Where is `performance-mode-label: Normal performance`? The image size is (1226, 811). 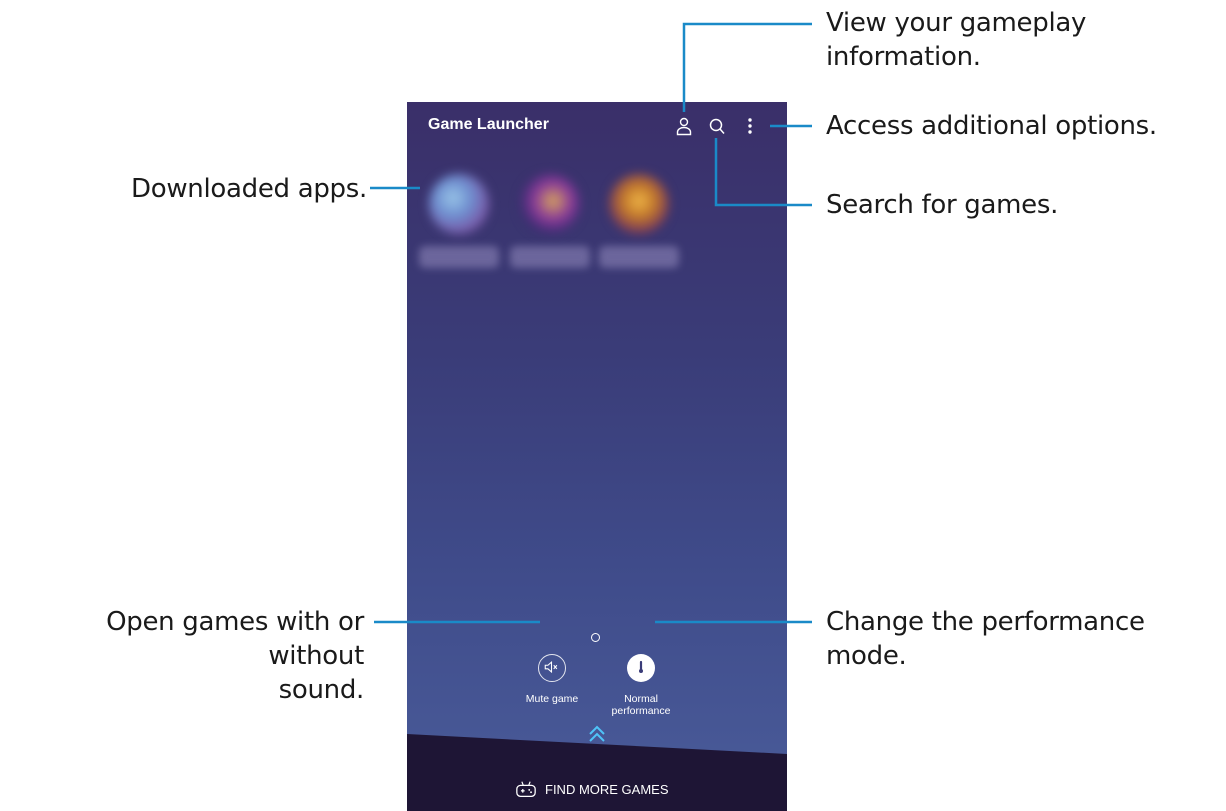
performance-mode-label: Normal performance is located at coordinates (641, 705).